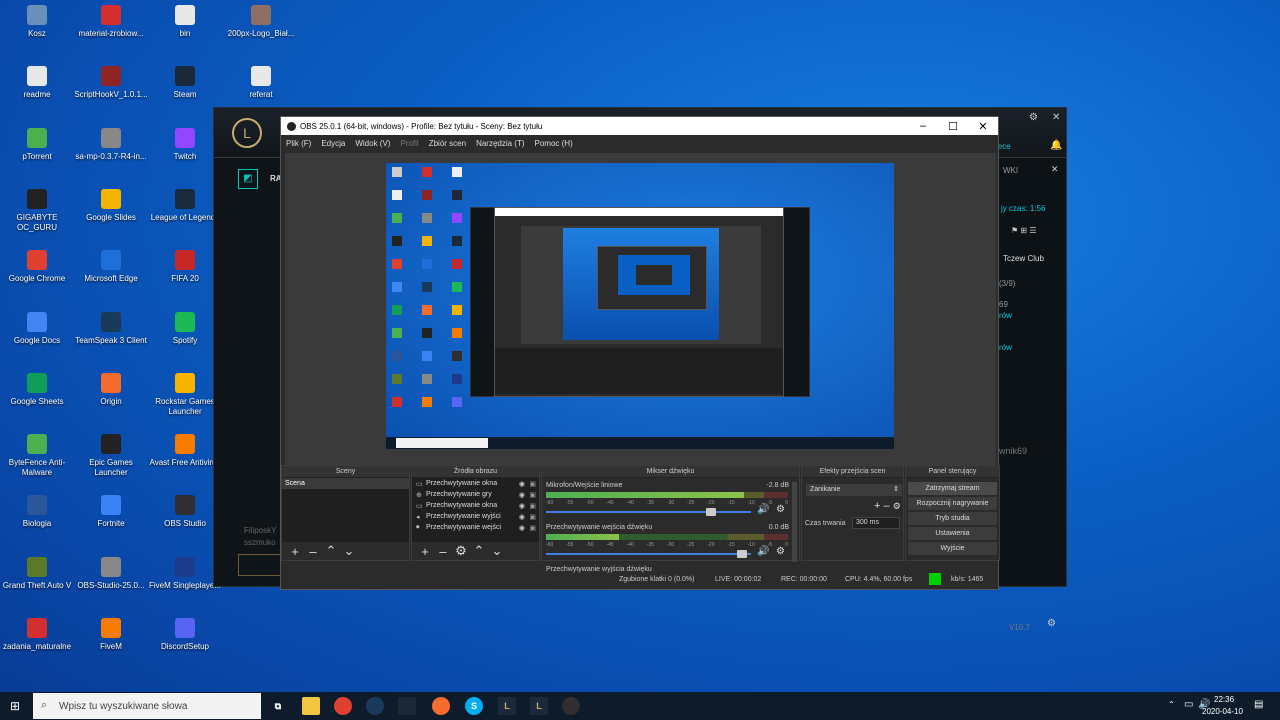  What do you see at coordinates (111, 205) in the screenshot?
I see `desktop-icon: Google Slides` at bounding box center [111, 205].